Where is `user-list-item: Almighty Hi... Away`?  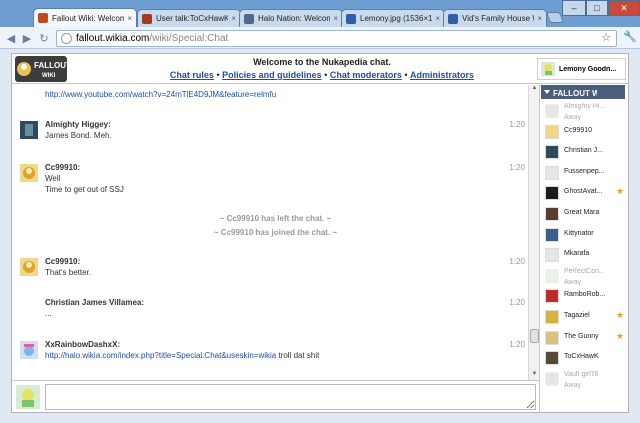 user-list-item: Almighty Hi... Away is located at coordinates (586, 112).